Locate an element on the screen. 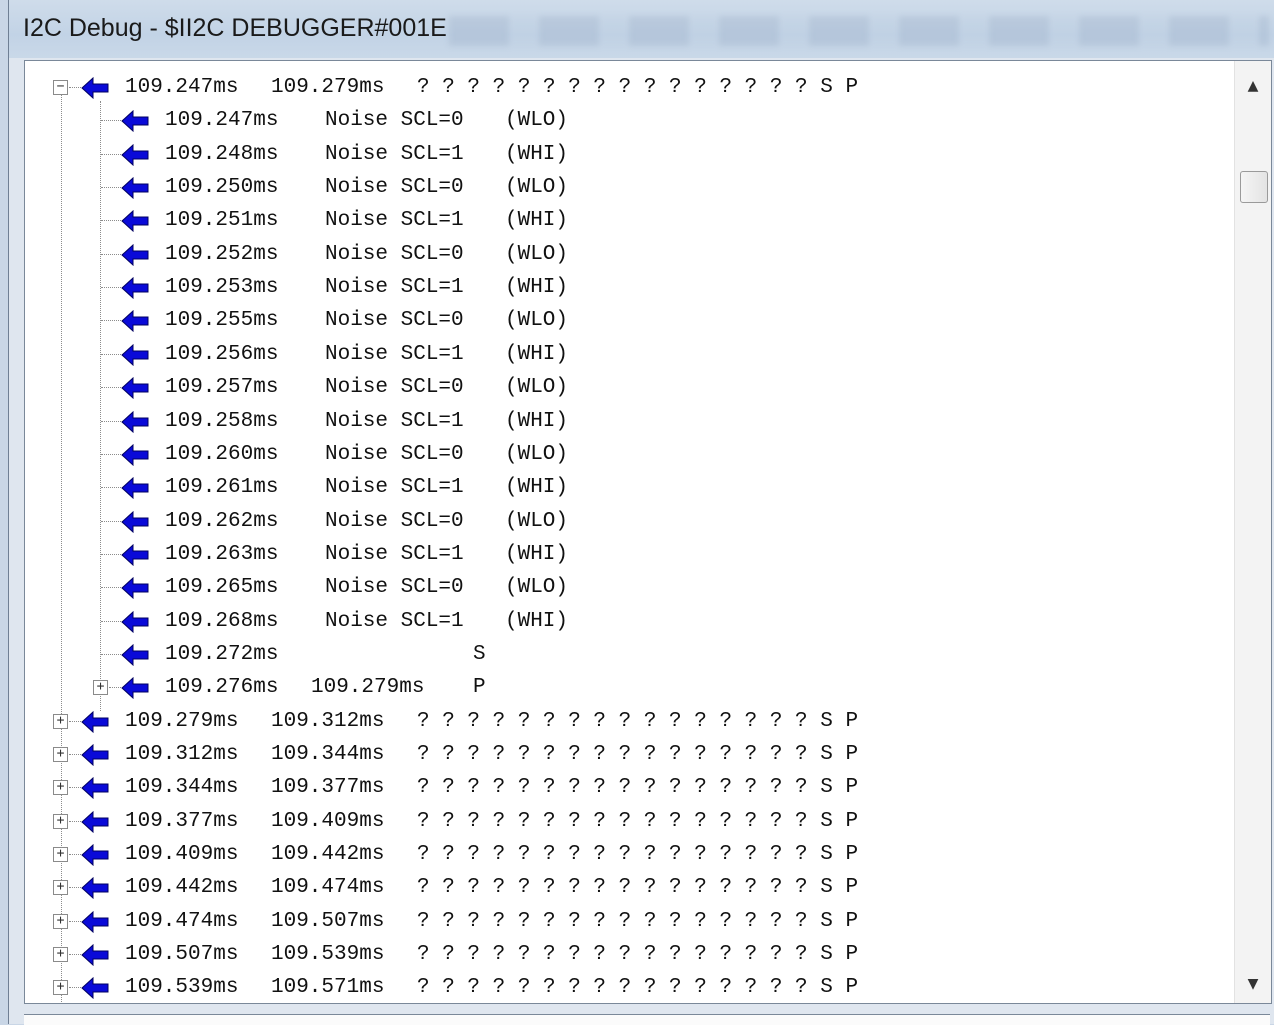 The width and height of the screenshot is (1274, 1025). event-row: 109.251ms Noise SCL=1 (WHI) is located at coordinates (630, 220).